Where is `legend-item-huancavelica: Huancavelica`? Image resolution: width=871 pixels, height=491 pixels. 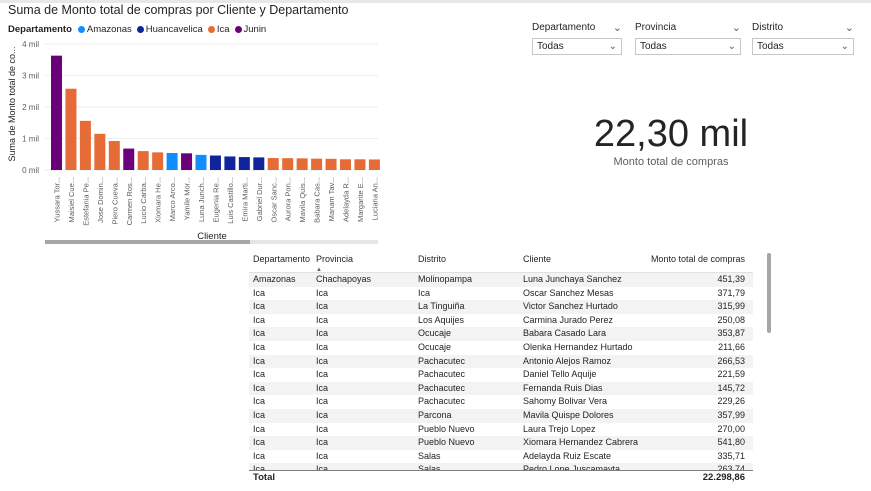
legend-item-huancavelica: Huancavelica is located at coordinates (169, 29).